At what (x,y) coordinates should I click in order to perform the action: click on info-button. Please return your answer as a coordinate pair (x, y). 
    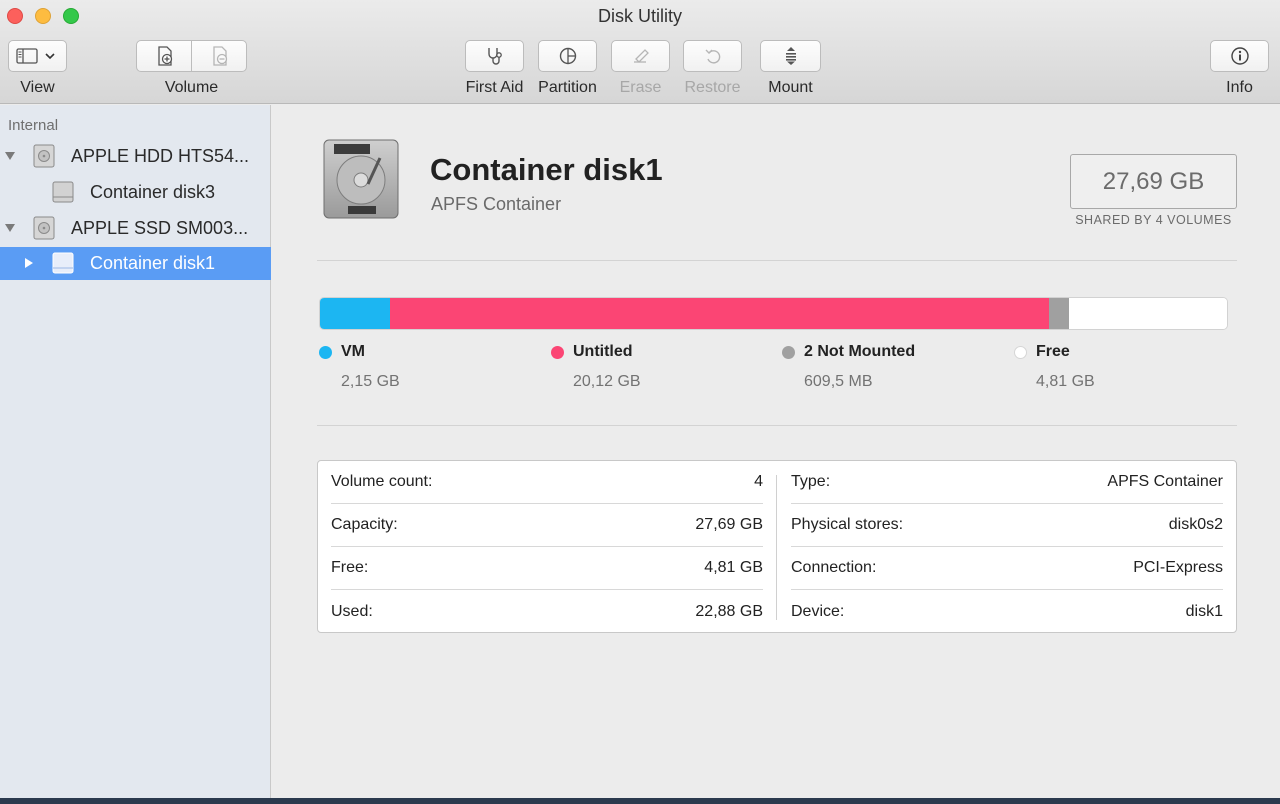
    Looking at the image, I should click on (1239, 56).